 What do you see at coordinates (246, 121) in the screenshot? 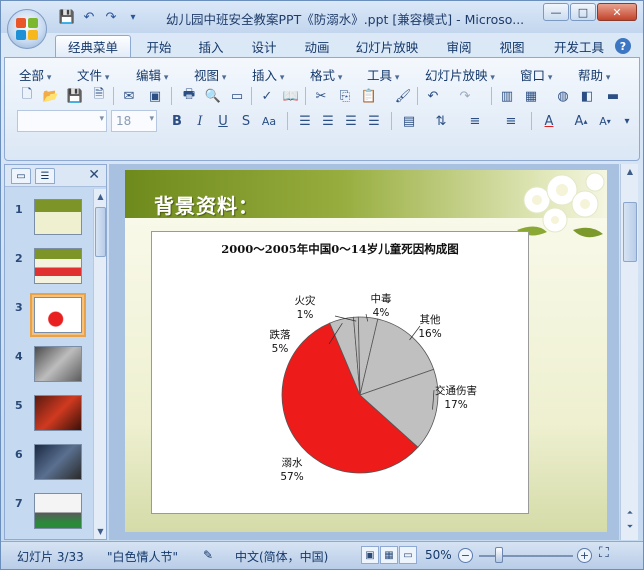
I see `shadow-icon: S` at bounding box center [246, 121].